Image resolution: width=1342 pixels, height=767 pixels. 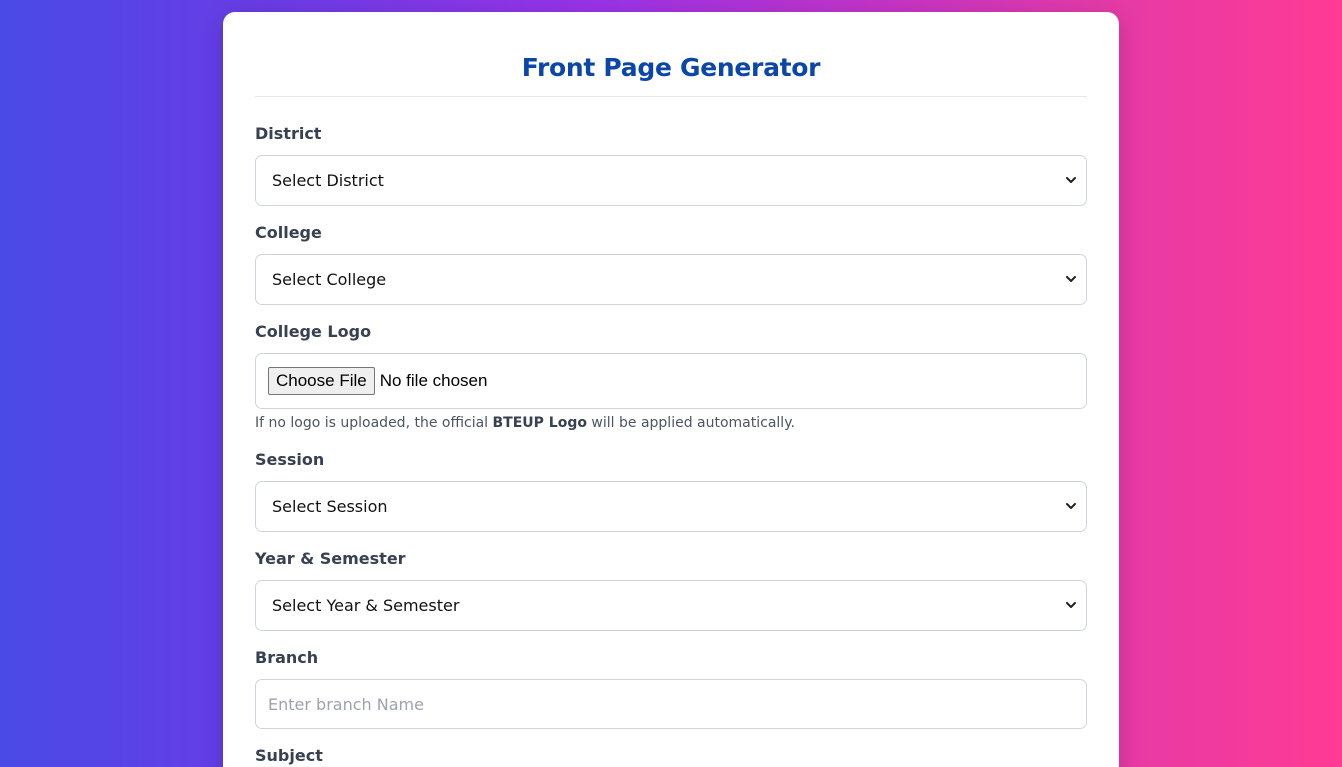 I want to click on district-select-value: Select District, so click(x=328, y=180).